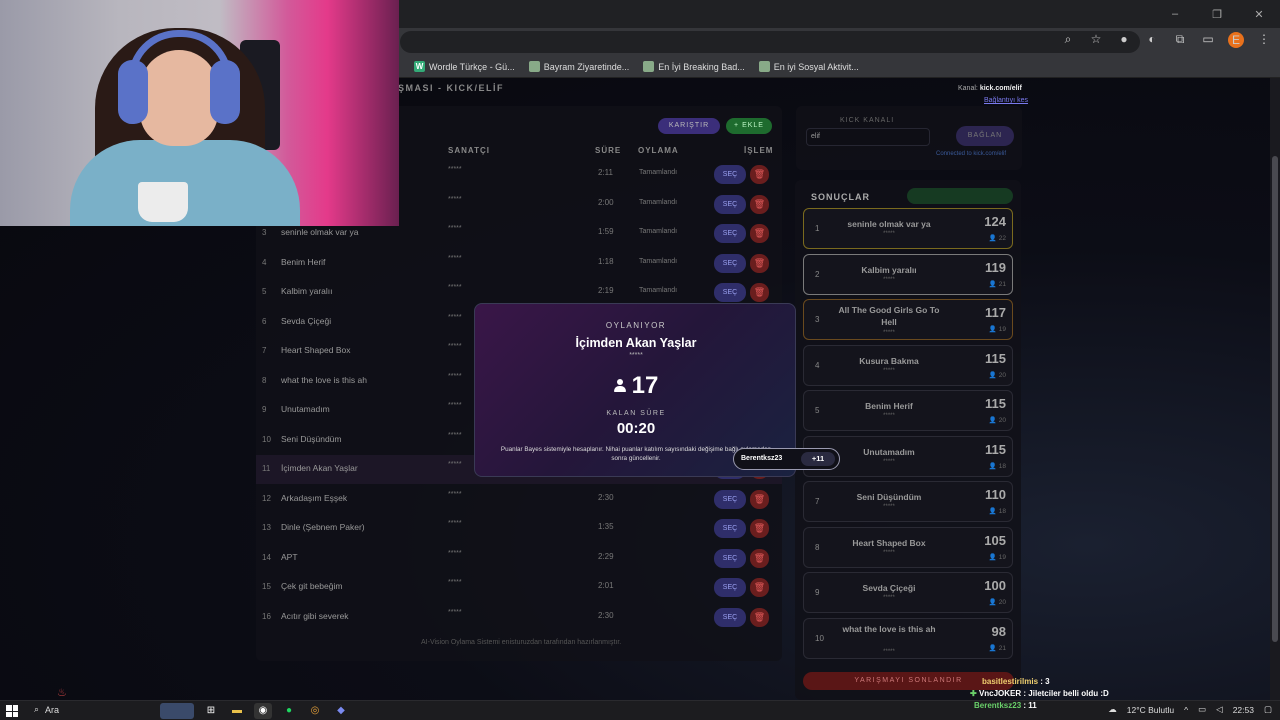 This screenshot has width=1280, height=720. I want to click on kick-channel-input: elif, so click(868, 137).